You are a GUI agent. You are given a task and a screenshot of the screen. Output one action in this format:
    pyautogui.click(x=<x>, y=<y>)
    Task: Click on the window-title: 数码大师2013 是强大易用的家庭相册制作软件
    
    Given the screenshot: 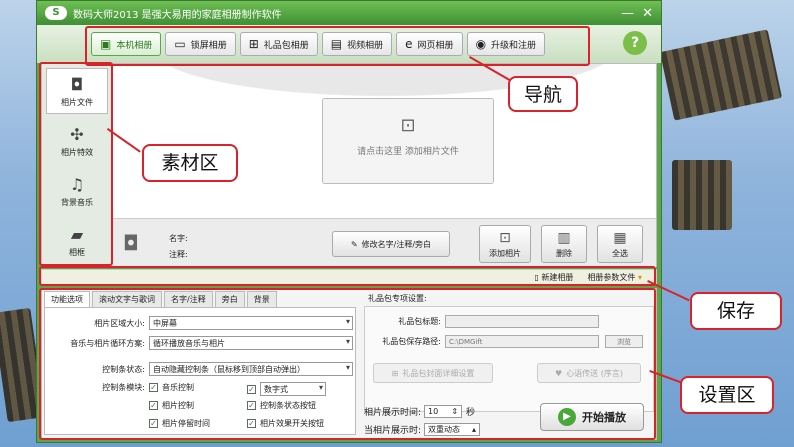 What is the action you would take?
    pyautogui.click(x=177, y=15)
    